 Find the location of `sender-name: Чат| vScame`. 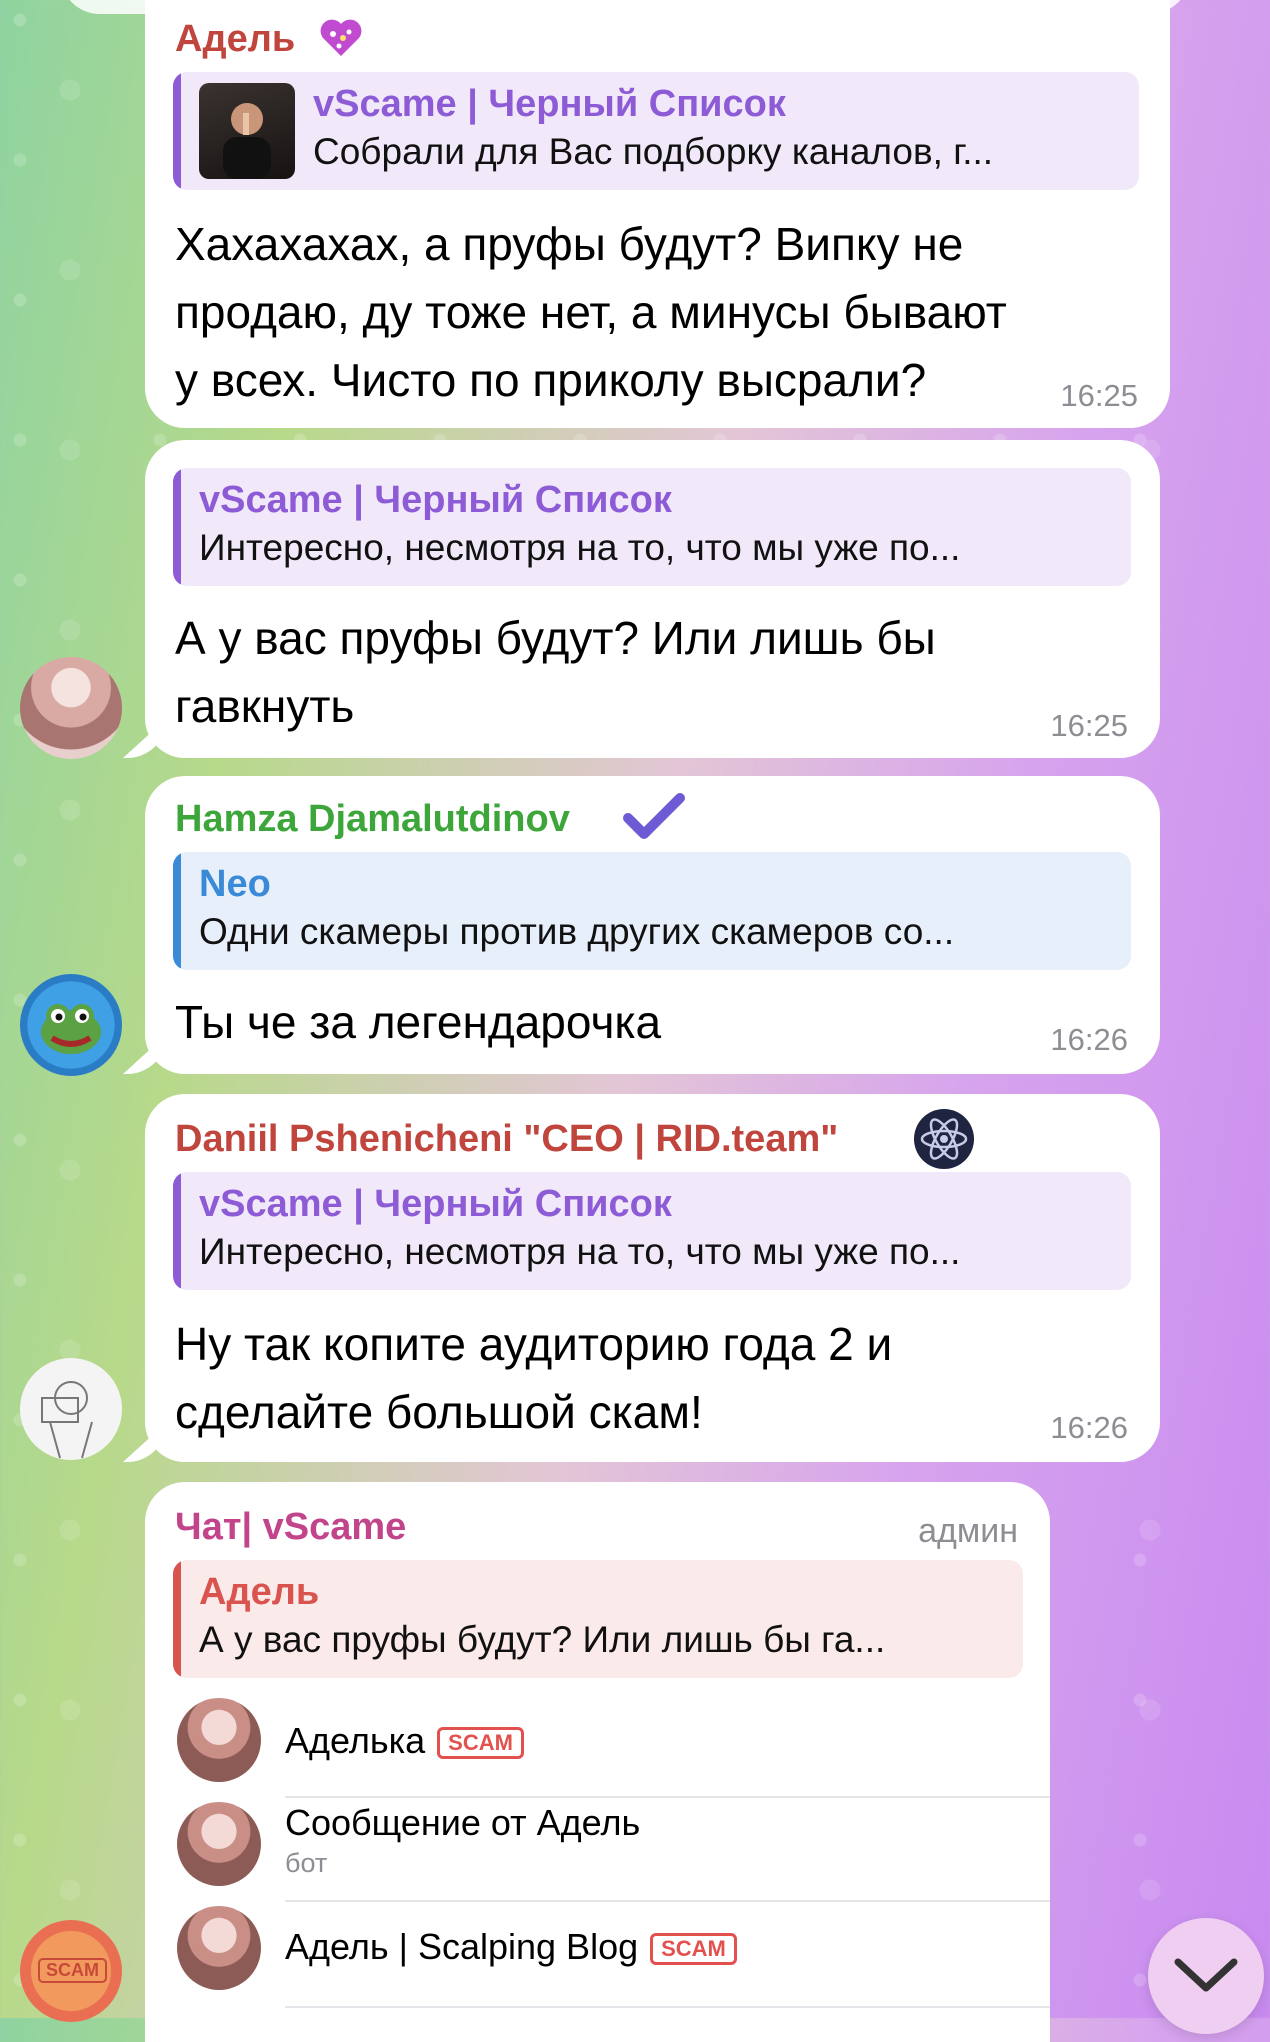

sender-name: Чат| vScame is located at coordinates (290, 1527).